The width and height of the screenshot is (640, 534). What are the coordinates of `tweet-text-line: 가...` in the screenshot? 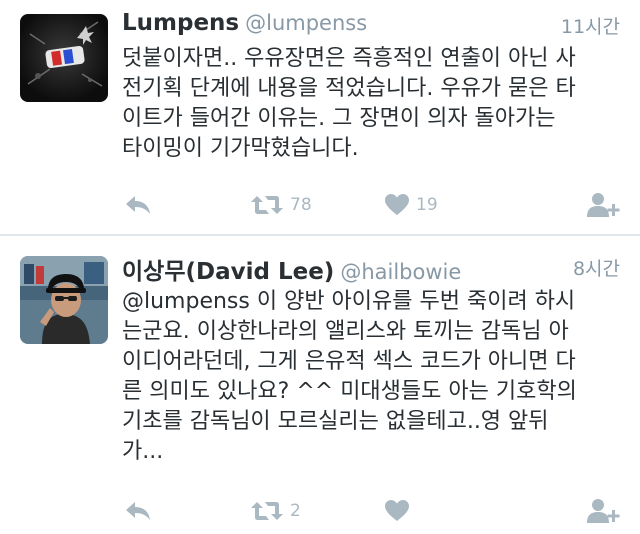 It's located at (143, 451).